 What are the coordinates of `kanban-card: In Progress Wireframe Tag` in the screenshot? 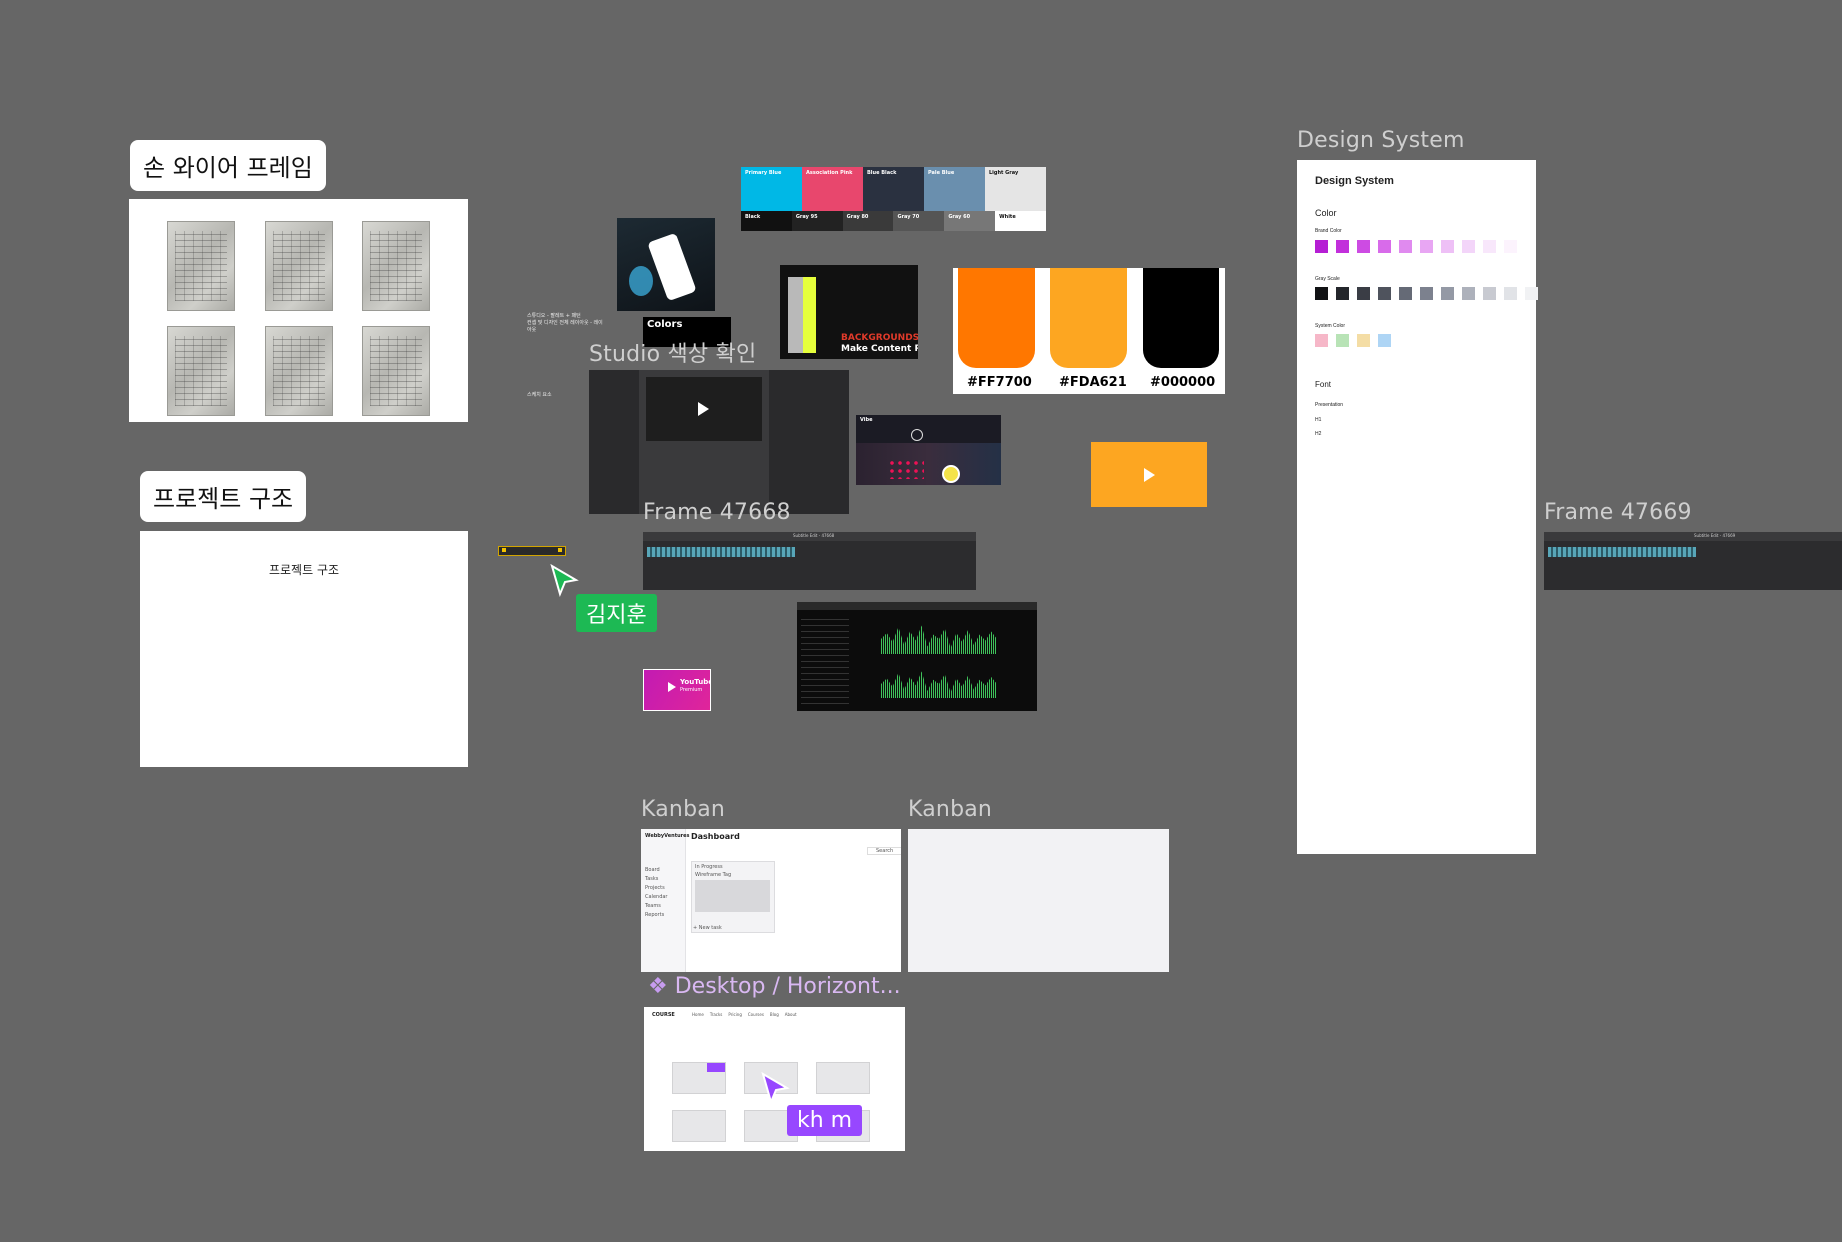 It's located at (733, 897).